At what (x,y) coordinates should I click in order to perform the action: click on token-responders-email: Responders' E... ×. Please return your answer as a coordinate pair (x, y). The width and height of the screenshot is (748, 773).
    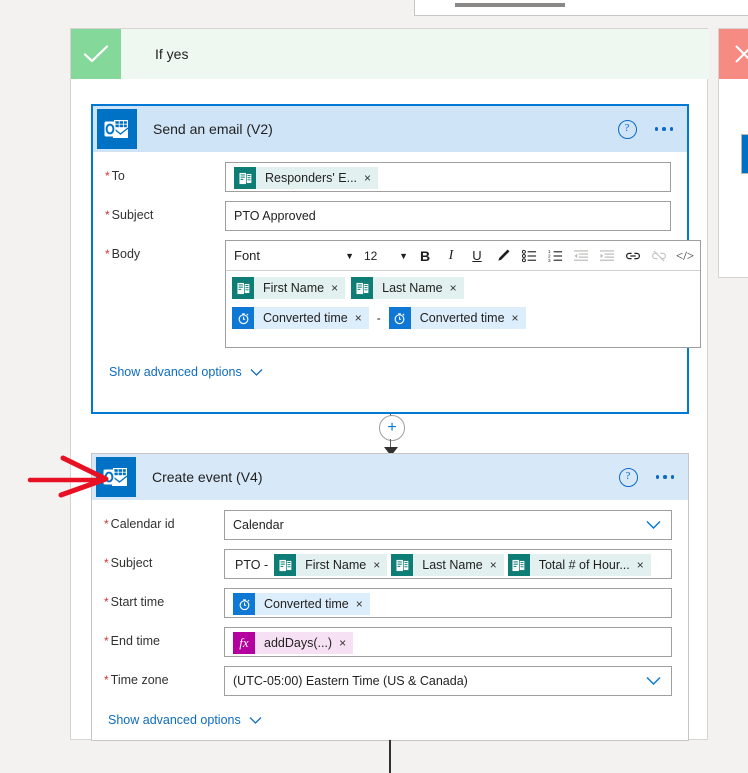
    Looking at the image, I should click on (306, 178).